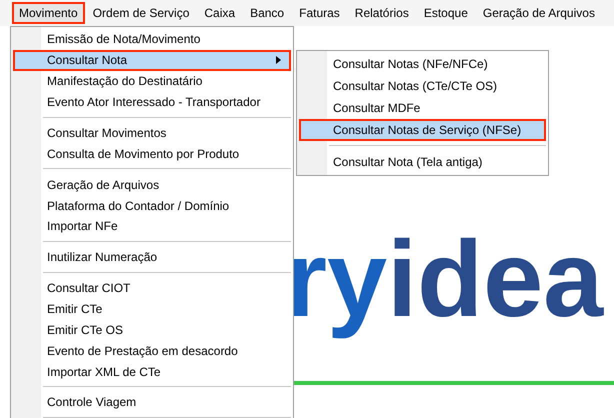  What do you see at coordinates (152, 351) in the screenshot?
I see `menu-item: Evento de Prestação em desacordo` at bounding box center [152, 351].